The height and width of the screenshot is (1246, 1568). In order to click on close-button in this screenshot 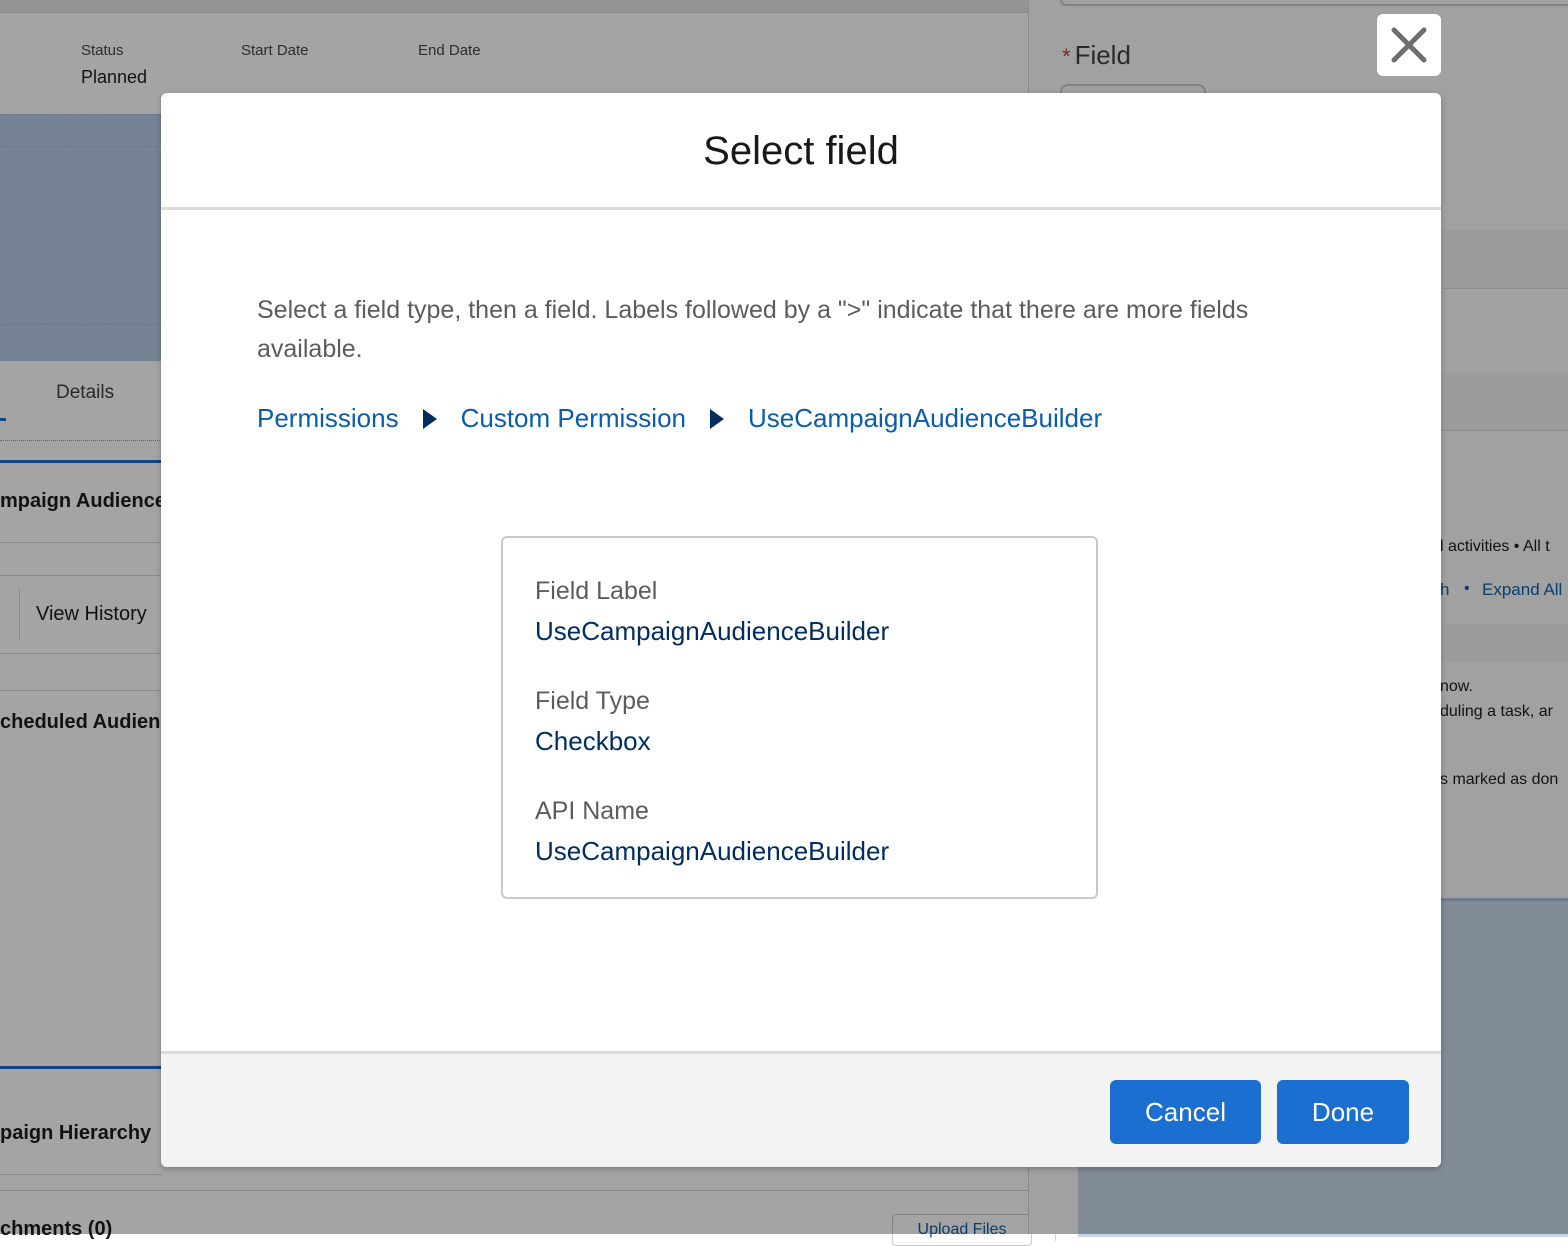, I will do `click(1409, 45)`.